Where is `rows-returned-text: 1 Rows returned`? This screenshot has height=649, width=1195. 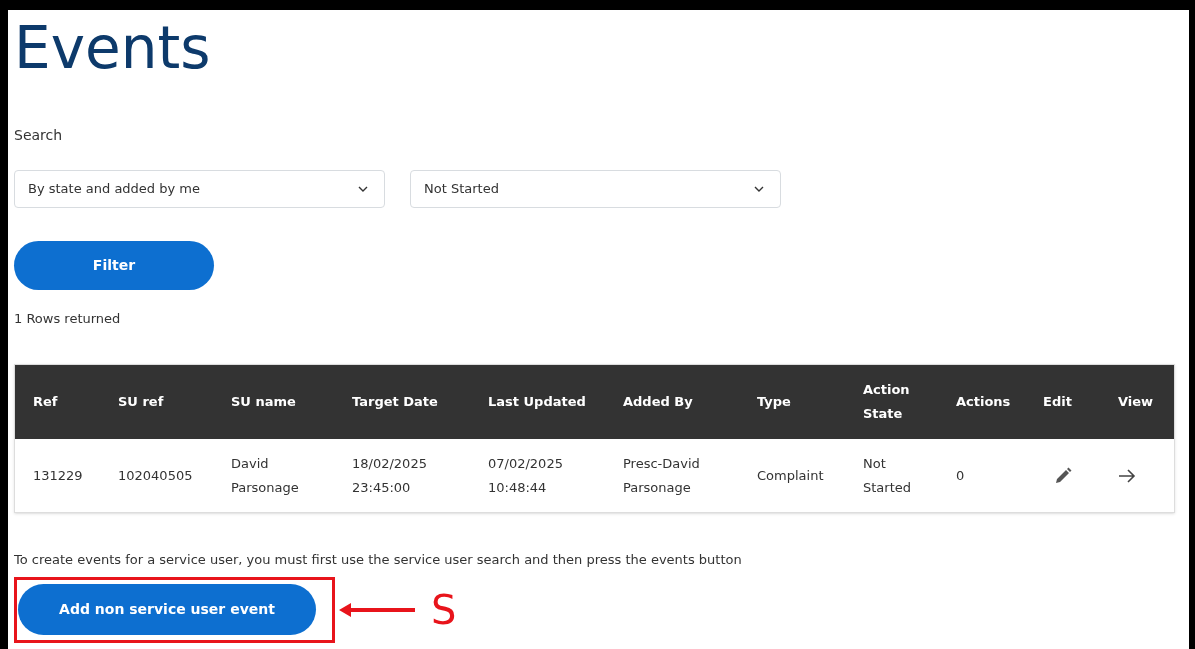 rows-returned-text: 1 Rows returned is located at coordinates (67, 319).